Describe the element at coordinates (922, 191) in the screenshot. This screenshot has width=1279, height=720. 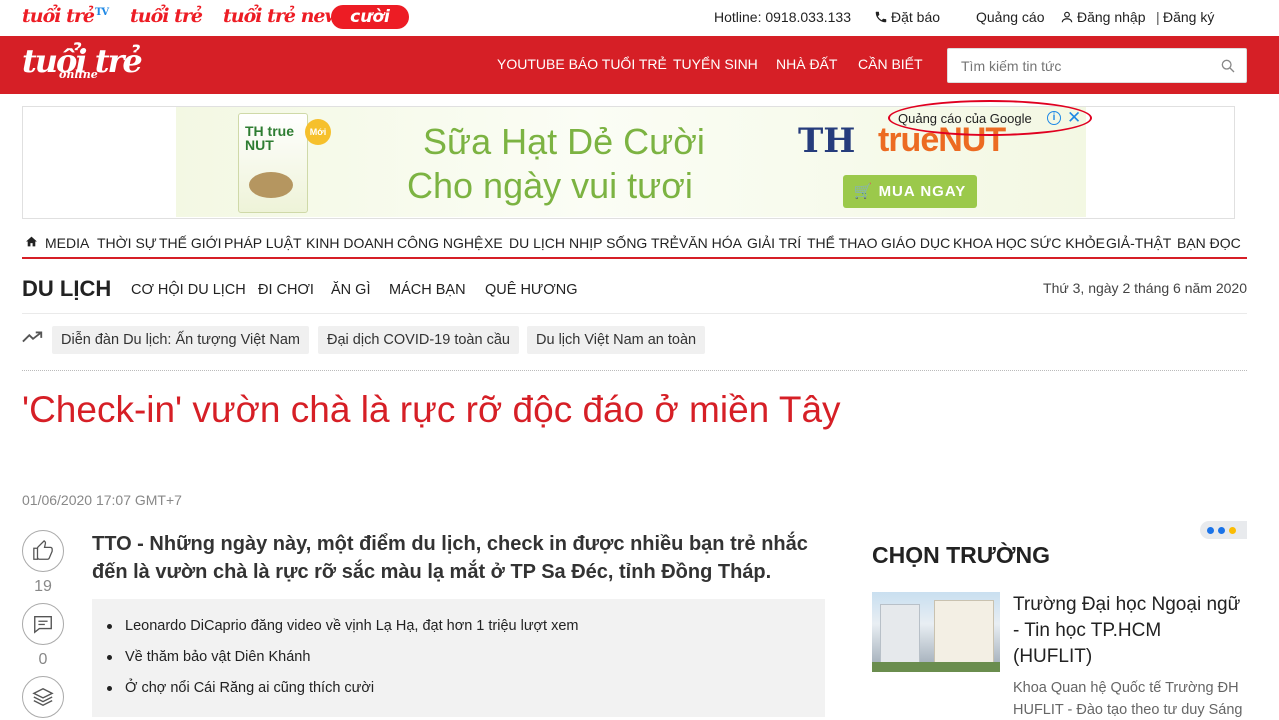
I see `ad-cta-label: MUA NGAY` at that location.